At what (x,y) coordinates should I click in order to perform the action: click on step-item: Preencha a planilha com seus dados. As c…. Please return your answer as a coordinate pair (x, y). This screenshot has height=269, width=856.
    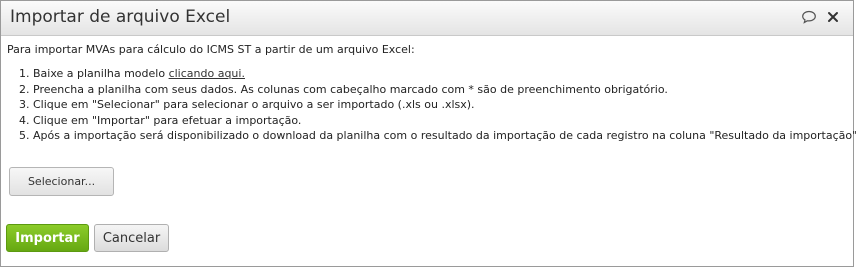
    Looking at the image, I should click on (444, 90).